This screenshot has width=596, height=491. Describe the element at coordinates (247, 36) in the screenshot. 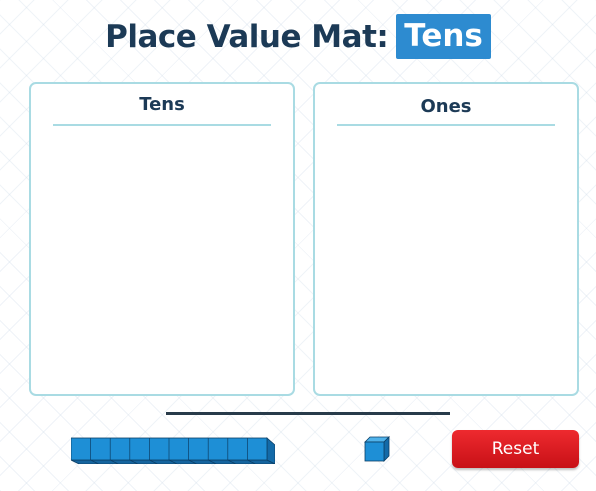

I see `title-prefix: Place Value Mat:` at that location.